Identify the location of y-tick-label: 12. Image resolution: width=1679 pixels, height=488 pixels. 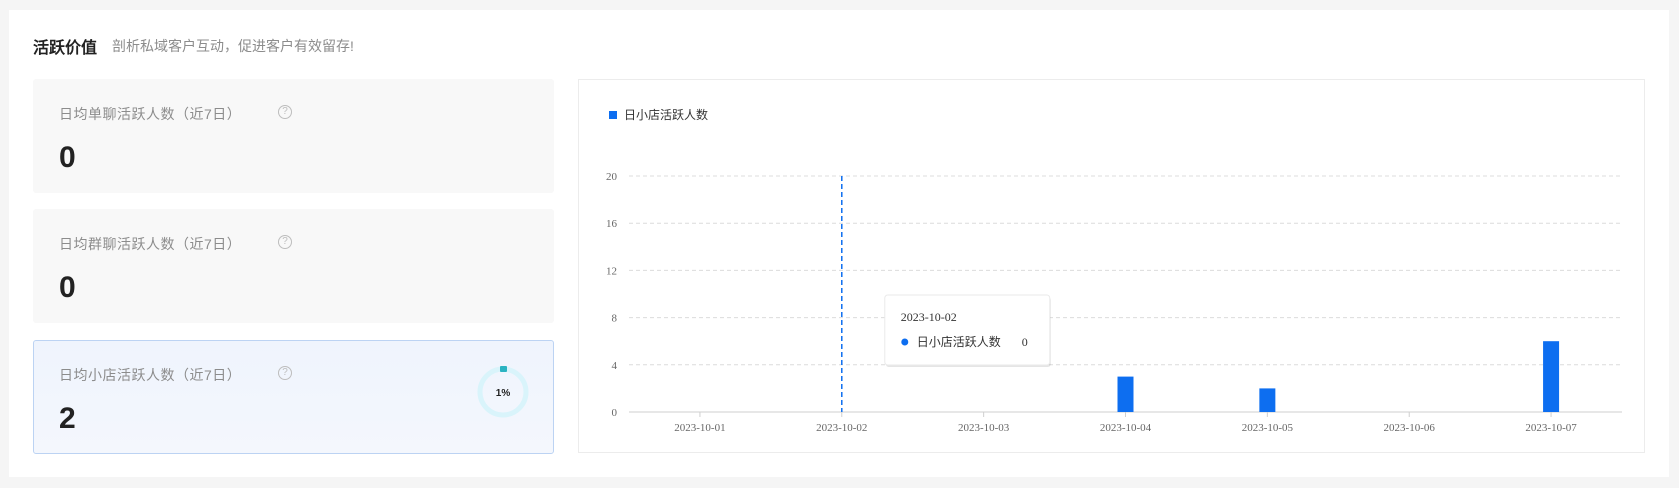
(611, 271).